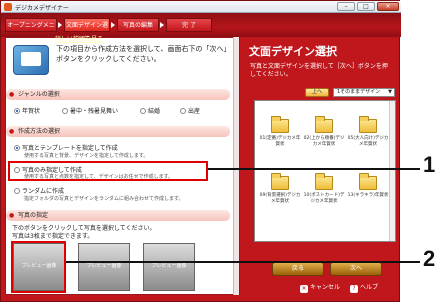 The width and height of the screenshot is (441, 302). I want to click on next-button: 次へ, so click(356, 269).